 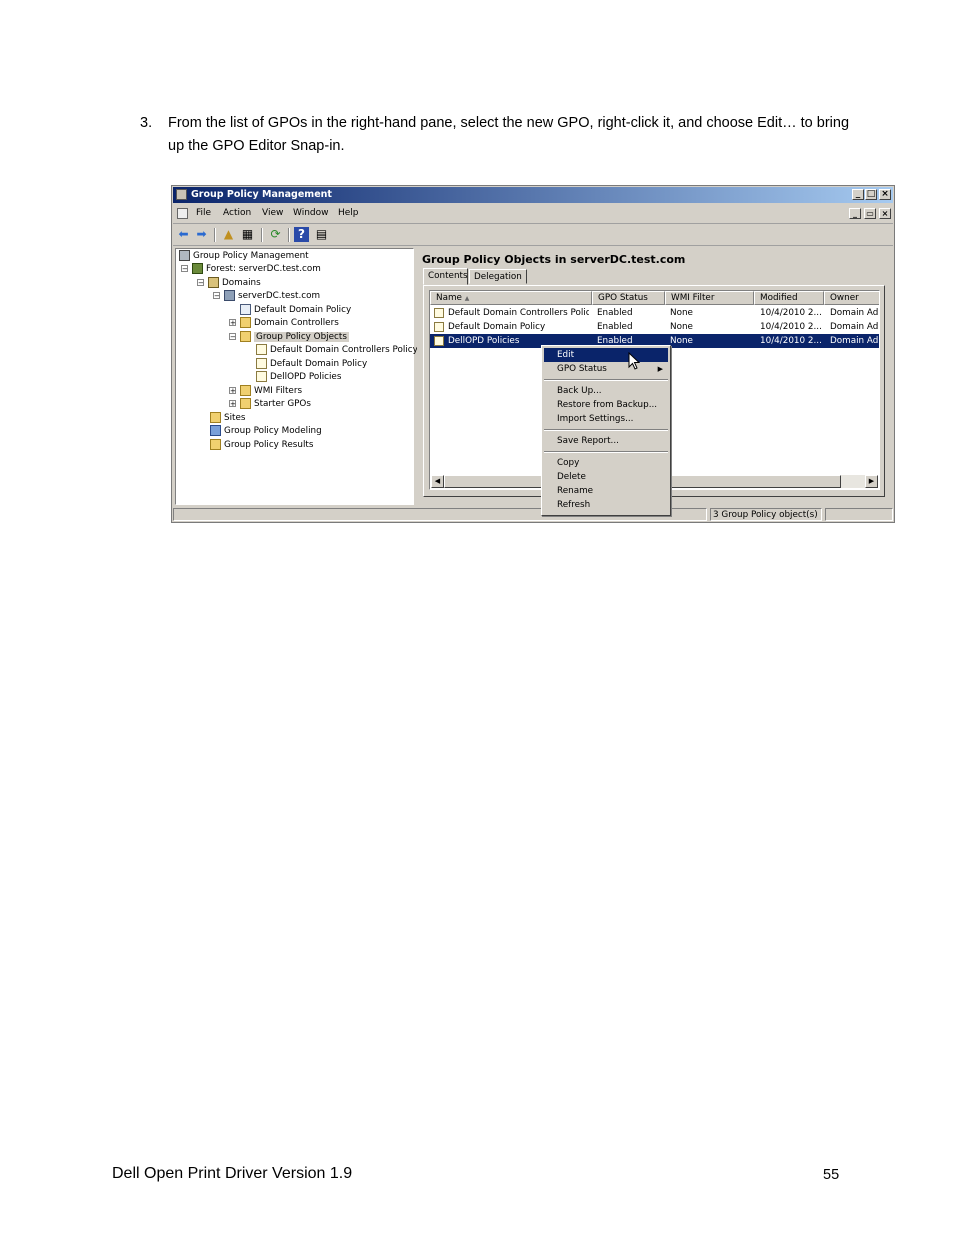 What do you see at coordinates (228, 234) in the screenshot?
I see `up-folder-icon: ▲` at bounding box center [228, 234].